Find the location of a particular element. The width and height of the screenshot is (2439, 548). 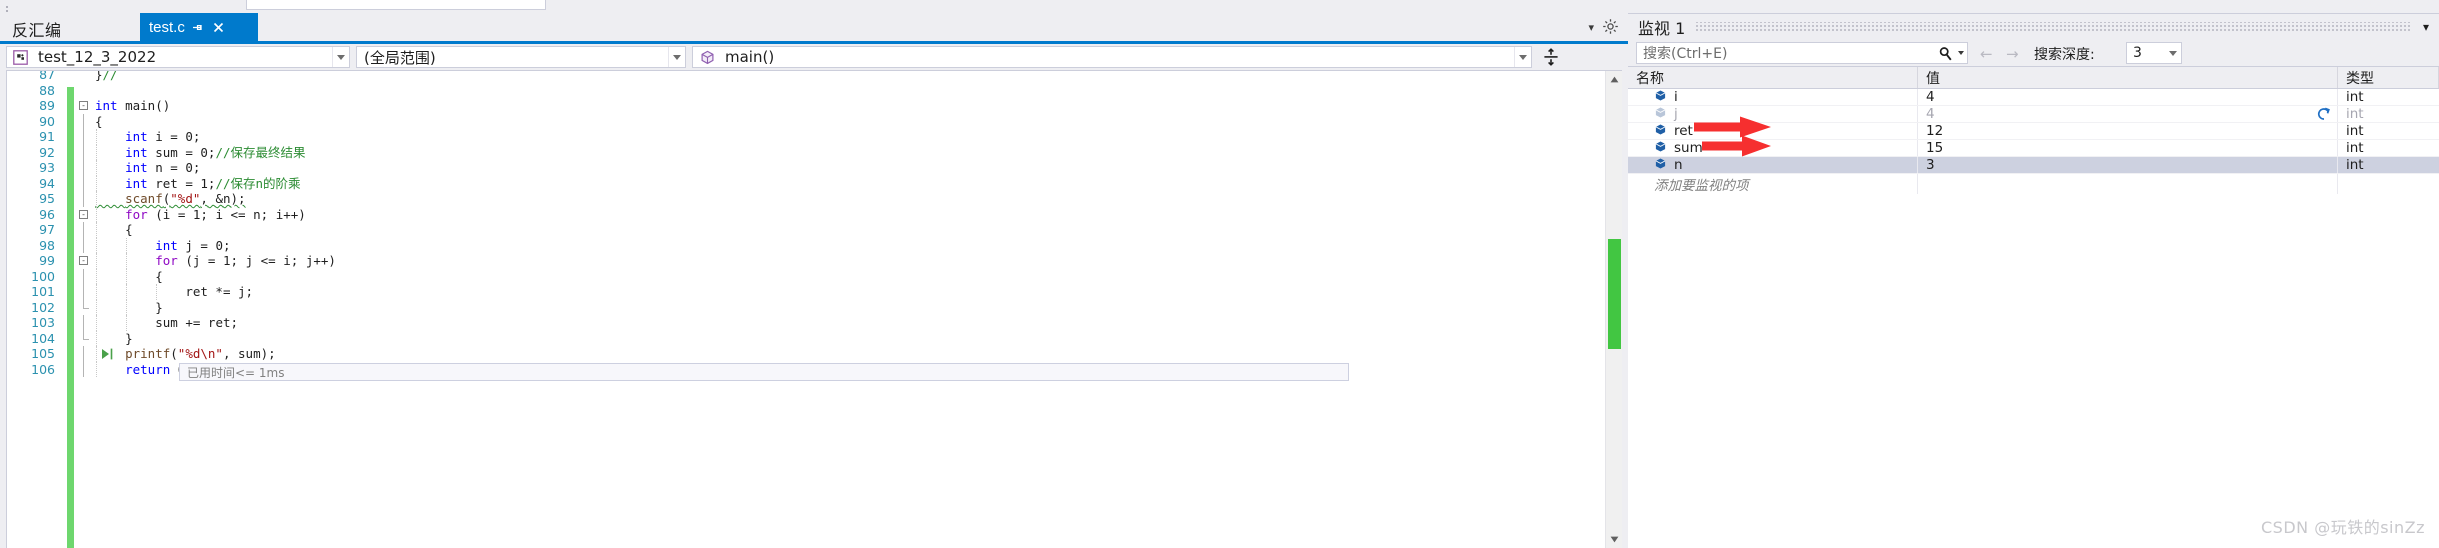

watch-name-cell: ret is located at coordinates (1773, 131).